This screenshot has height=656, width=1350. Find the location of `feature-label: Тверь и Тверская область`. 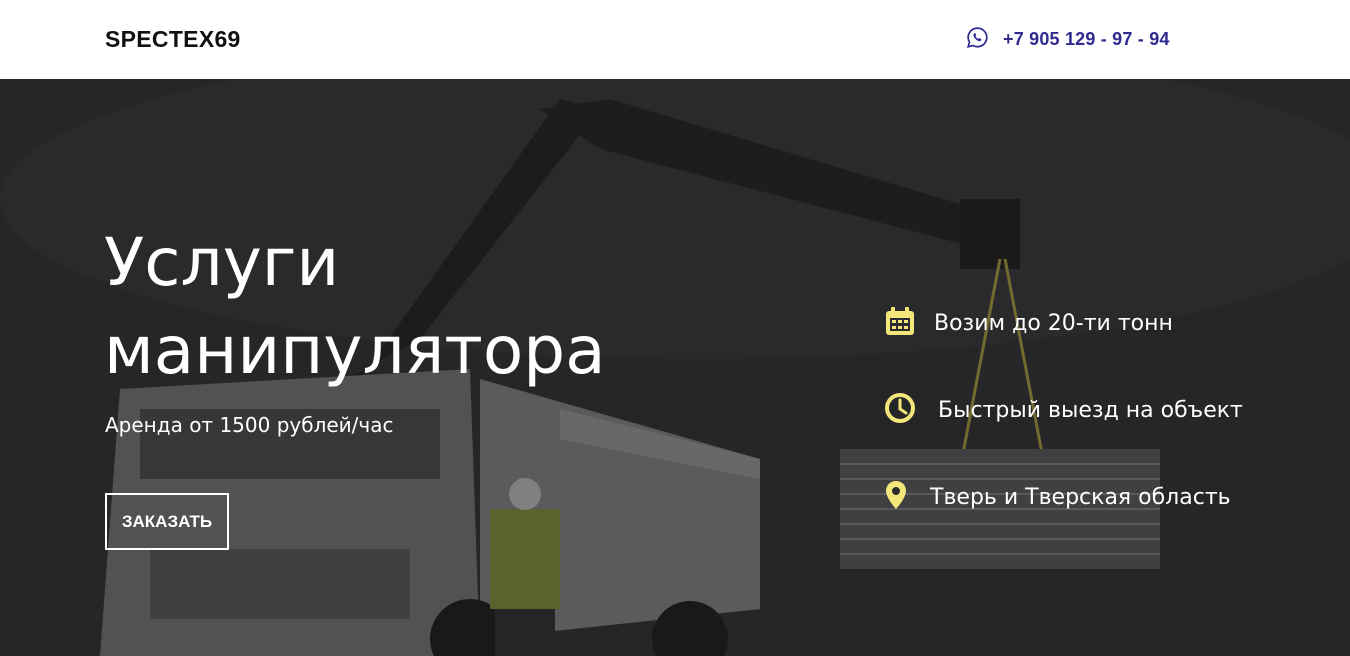

feature-label: Тверь и Тверская область is located at coordinates (1080, 497).